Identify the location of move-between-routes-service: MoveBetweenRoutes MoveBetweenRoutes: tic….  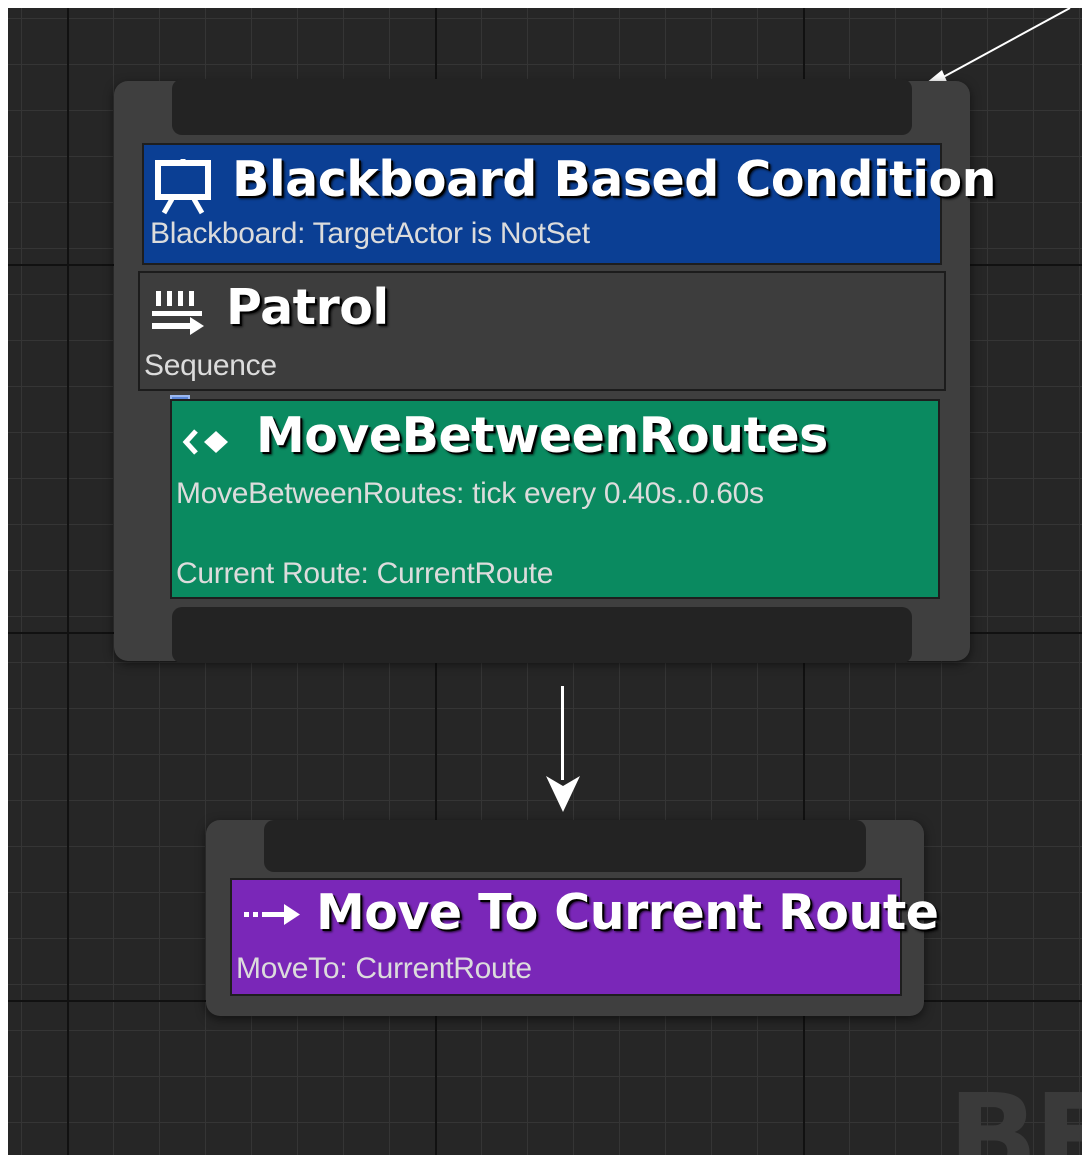
(555, 499).